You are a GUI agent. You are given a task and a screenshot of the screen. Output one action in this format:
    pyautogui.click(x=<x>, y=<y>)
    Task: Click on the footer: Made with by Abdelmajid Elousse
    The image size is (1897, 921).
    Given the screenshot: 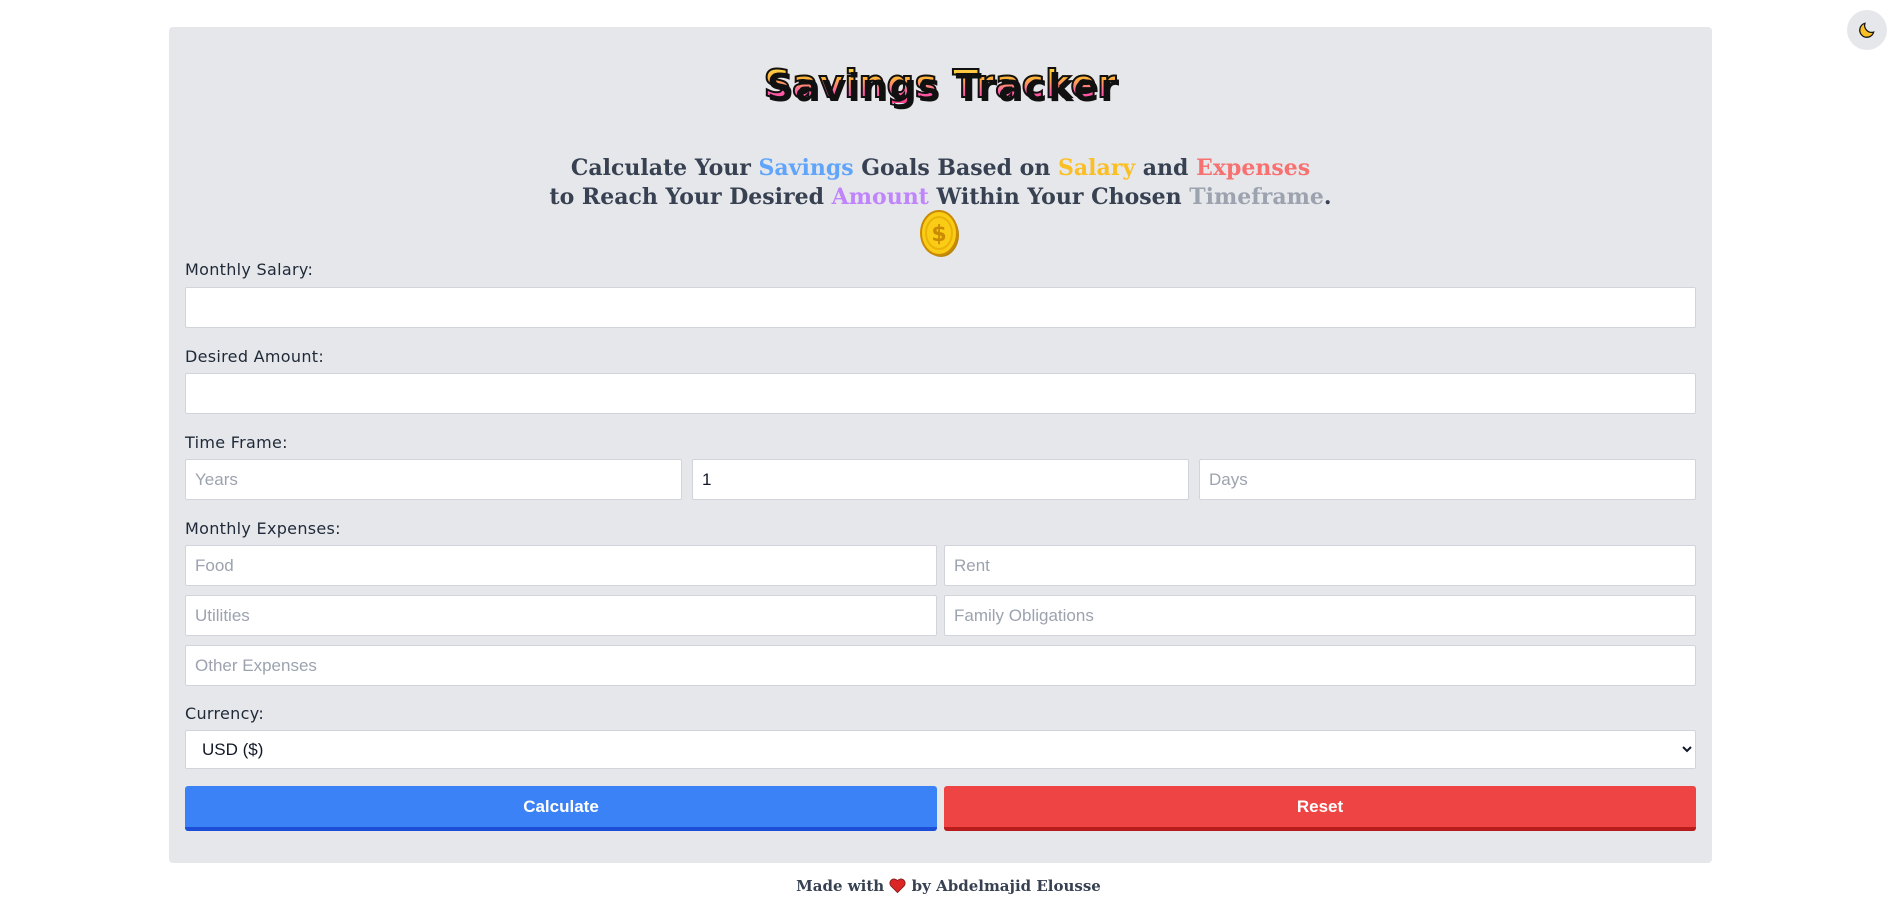 What is the action you would take?
    pyautogui.click(x=948, y=887)
    